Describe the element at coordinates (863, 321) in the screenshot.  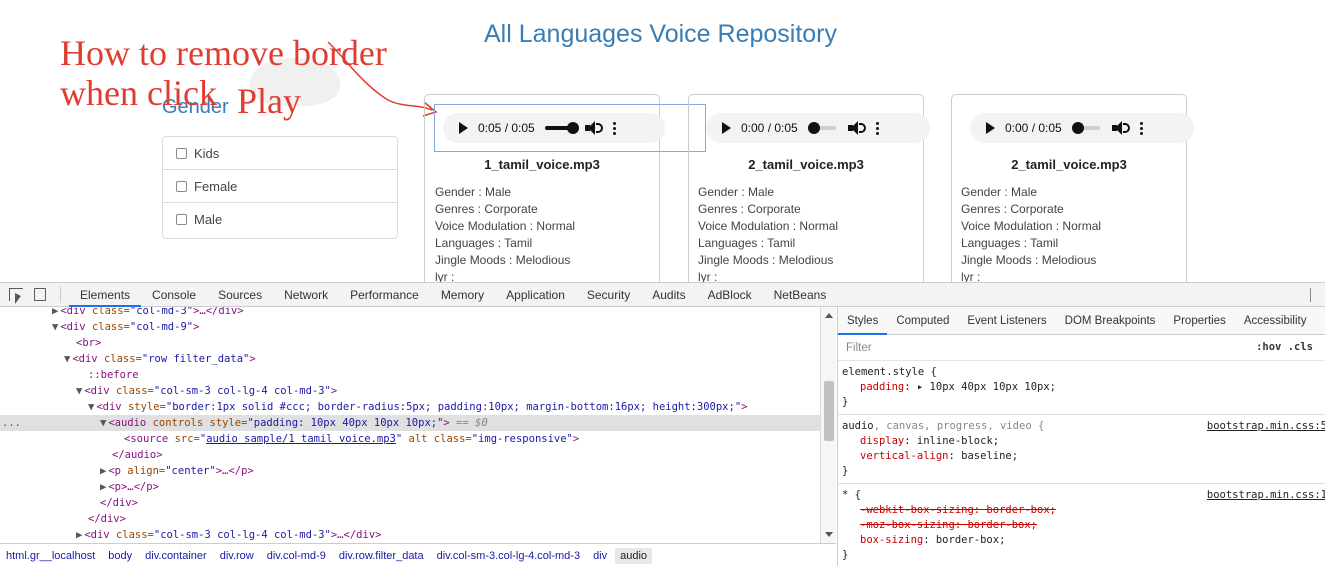
I see `tab-styles: Styles` at that location.